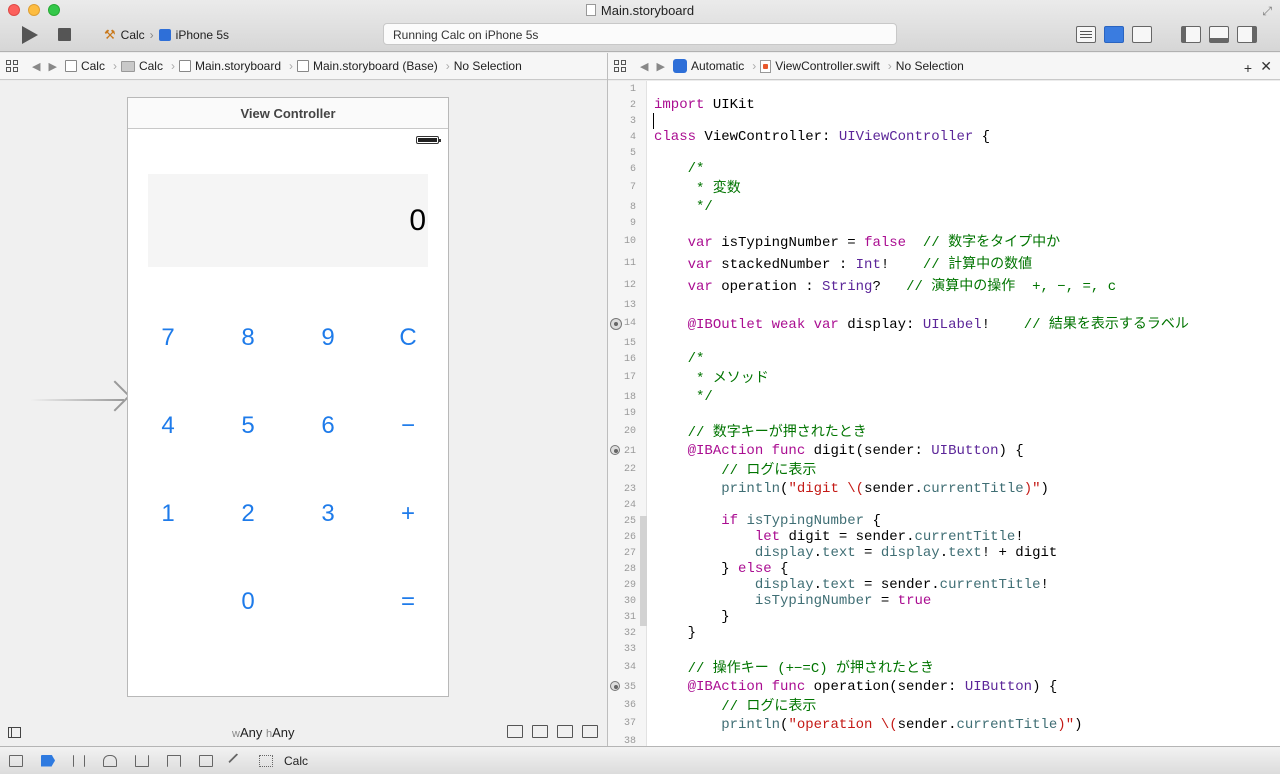 This screenshot has height=774, width=1280. I want to click on line-number: 17, so click(629, 377).